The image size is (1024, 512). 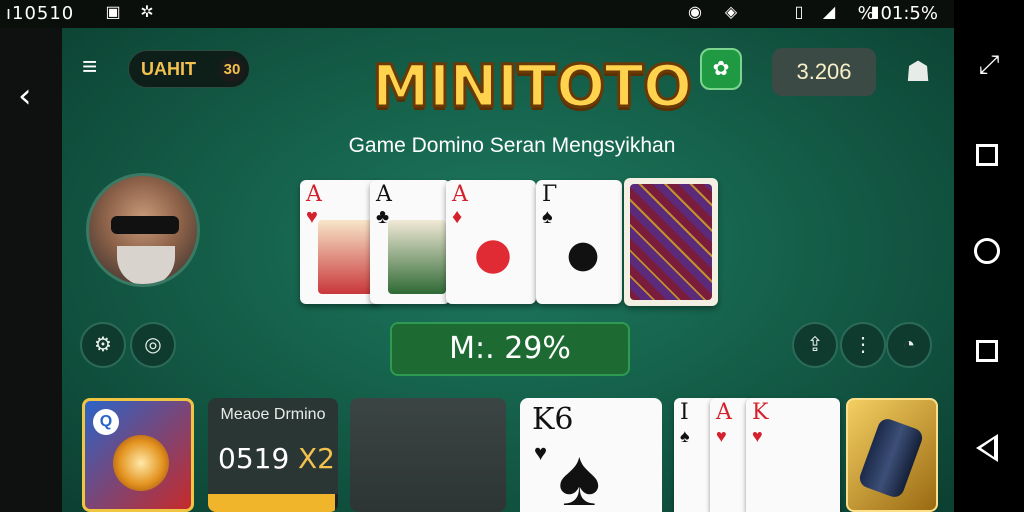 I want to click on tile-progress-fill, so click(x=272, y=503).